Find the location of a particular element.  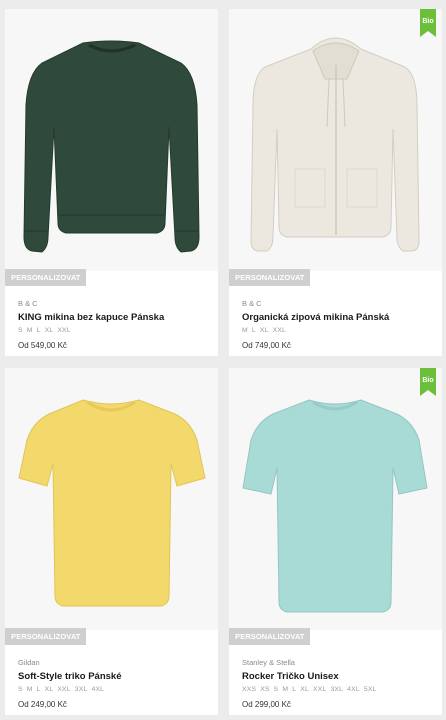

size-option: 5XL is located at coordinates (370, 689).